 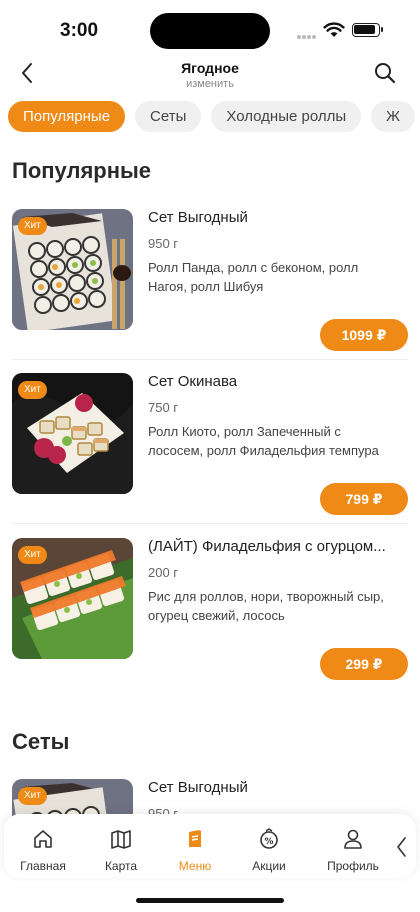 What do you see at coordinates (353, 866) in the screenshot?
I see `nav-profile-label: Профиль` at bounding box center [353, 866].